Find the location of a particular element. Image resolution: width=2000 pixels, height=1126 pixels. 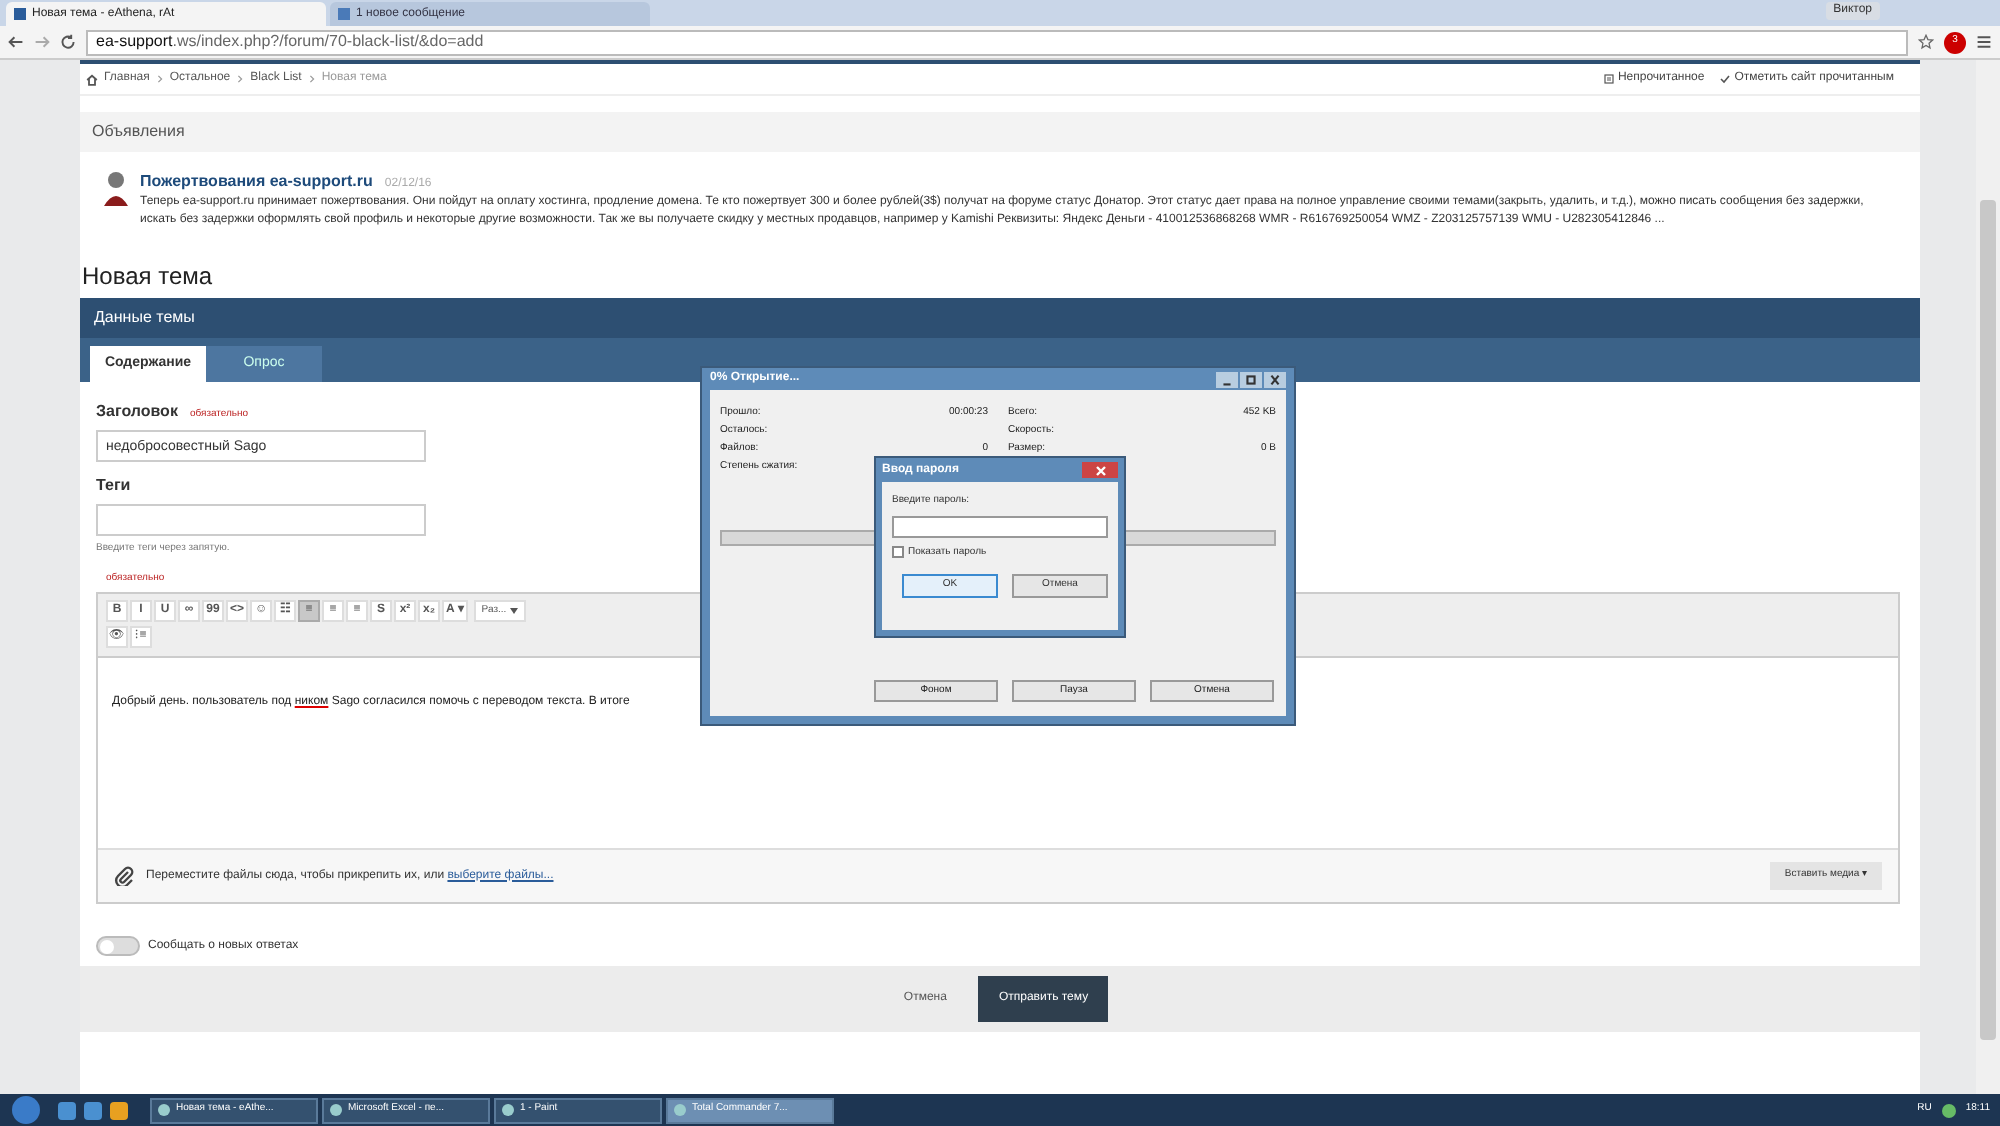

avatar-icon is located at coordinates (116, 188).